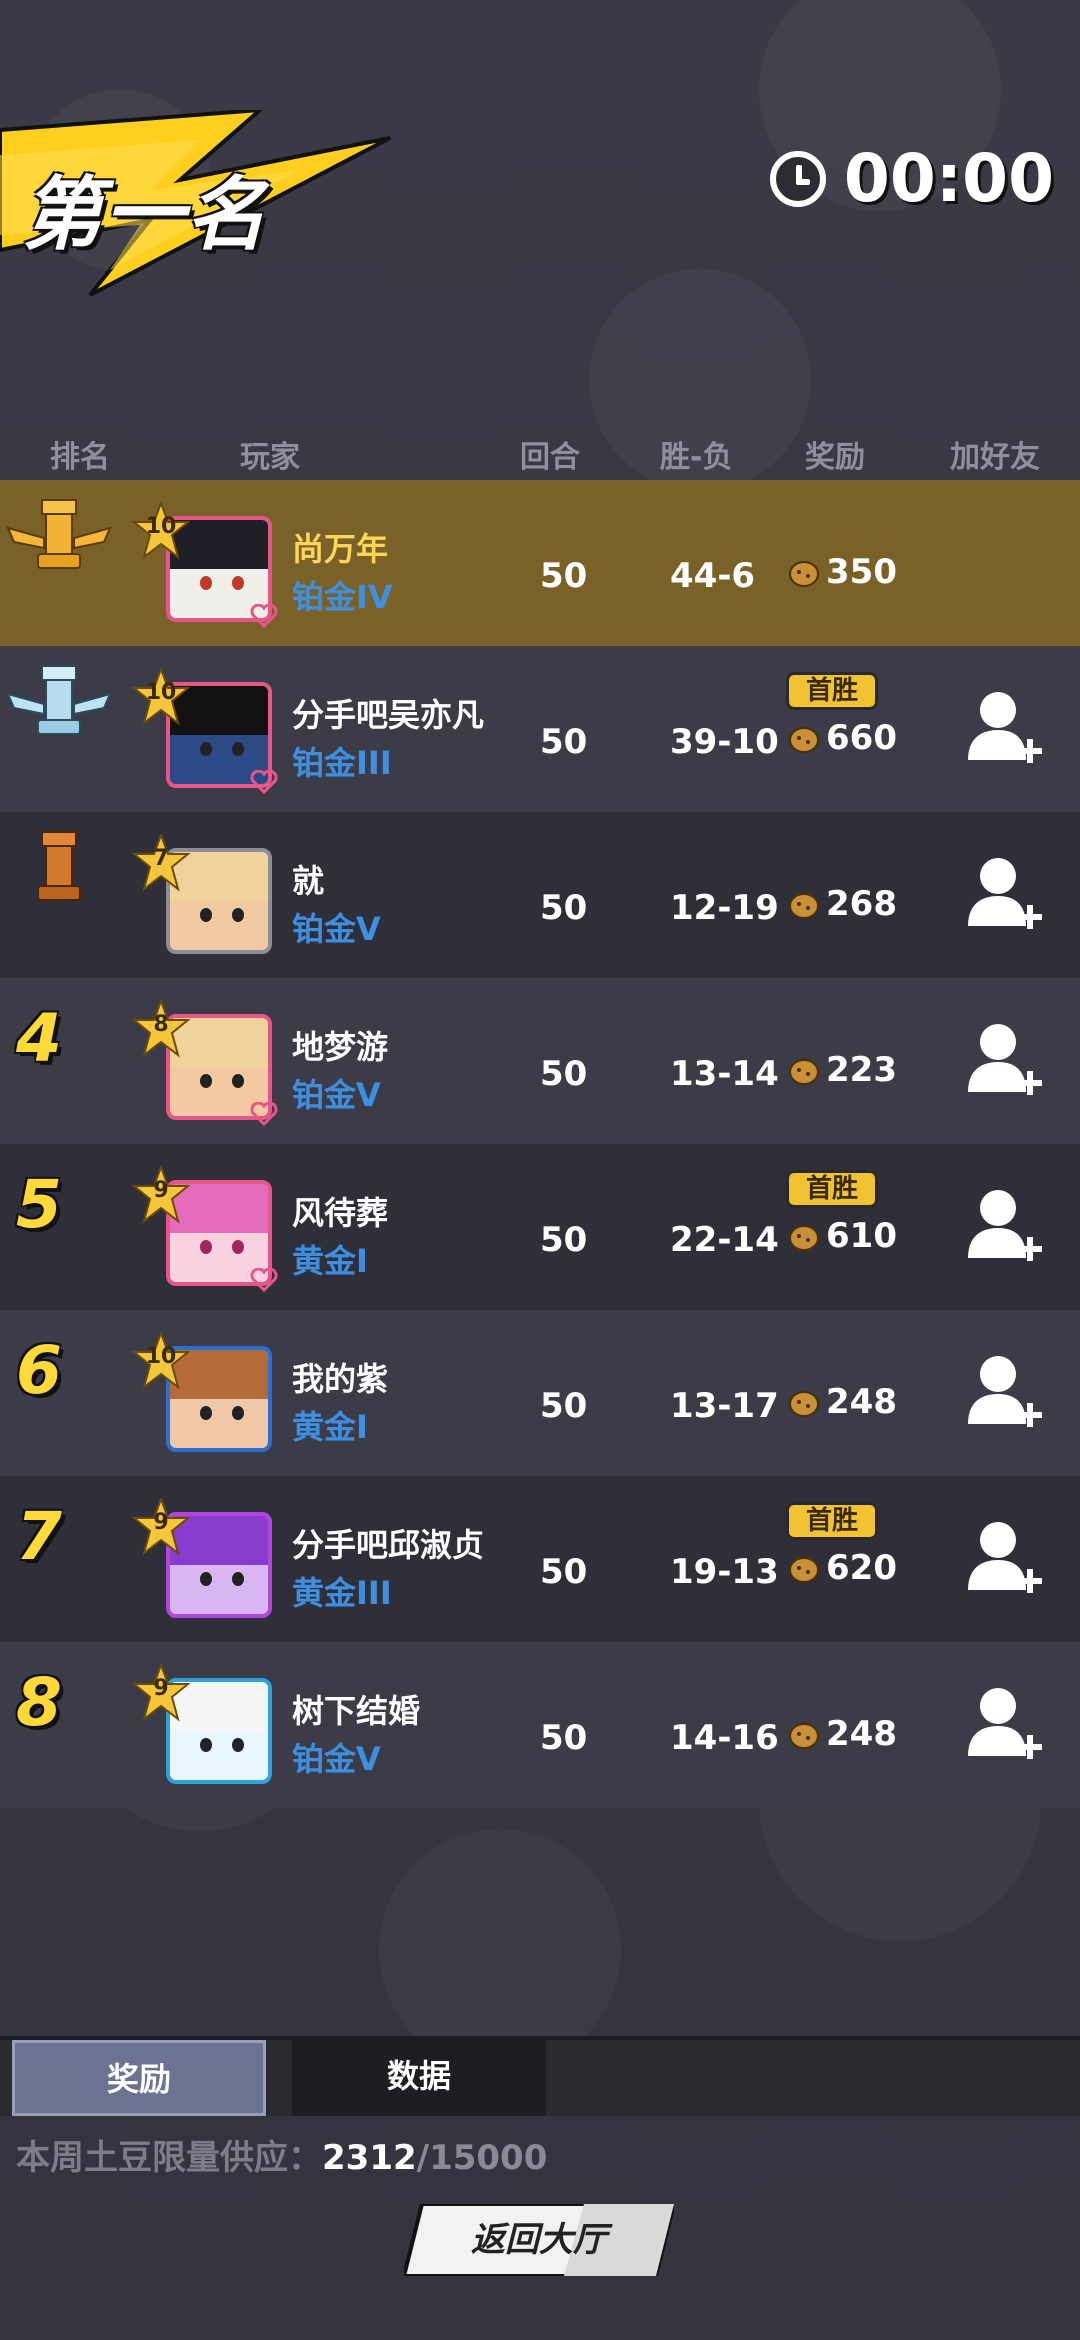 The width and height of the screenshot is (1080, 2340). Describe the element at coordinates (724, 1240) in the screenshot. I see `win-loss-value: 22-14` at that location.